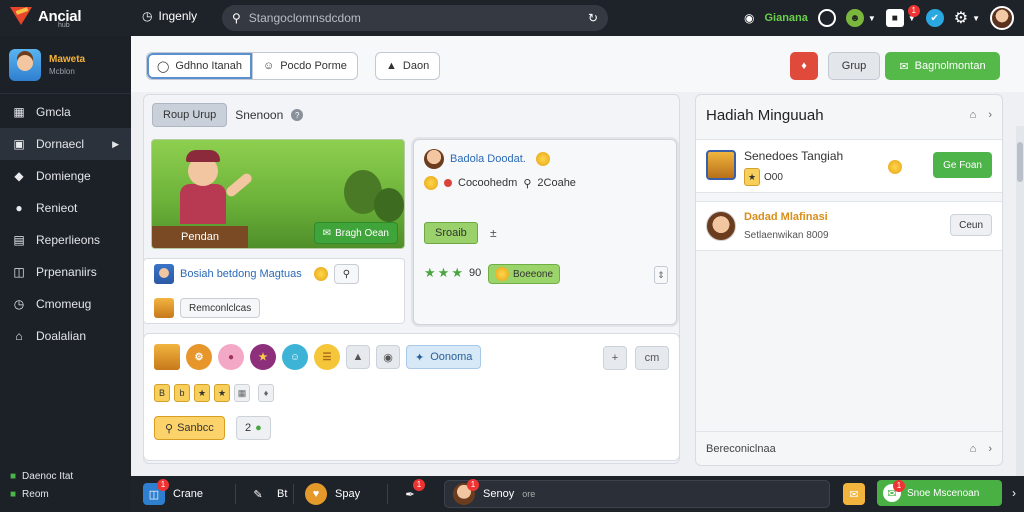  What do you see at coordinates (854, 18) in the screenshot?
I see `character-icon: ☻` at bounding box center [854, 18].